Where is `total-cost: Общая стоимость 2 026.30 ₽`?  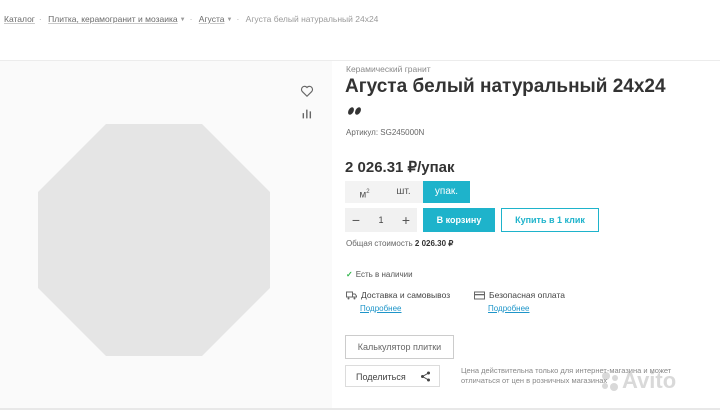
total-cost: Общая стоимость 2 026.30 ₽ is located at coordinates (400, 243).